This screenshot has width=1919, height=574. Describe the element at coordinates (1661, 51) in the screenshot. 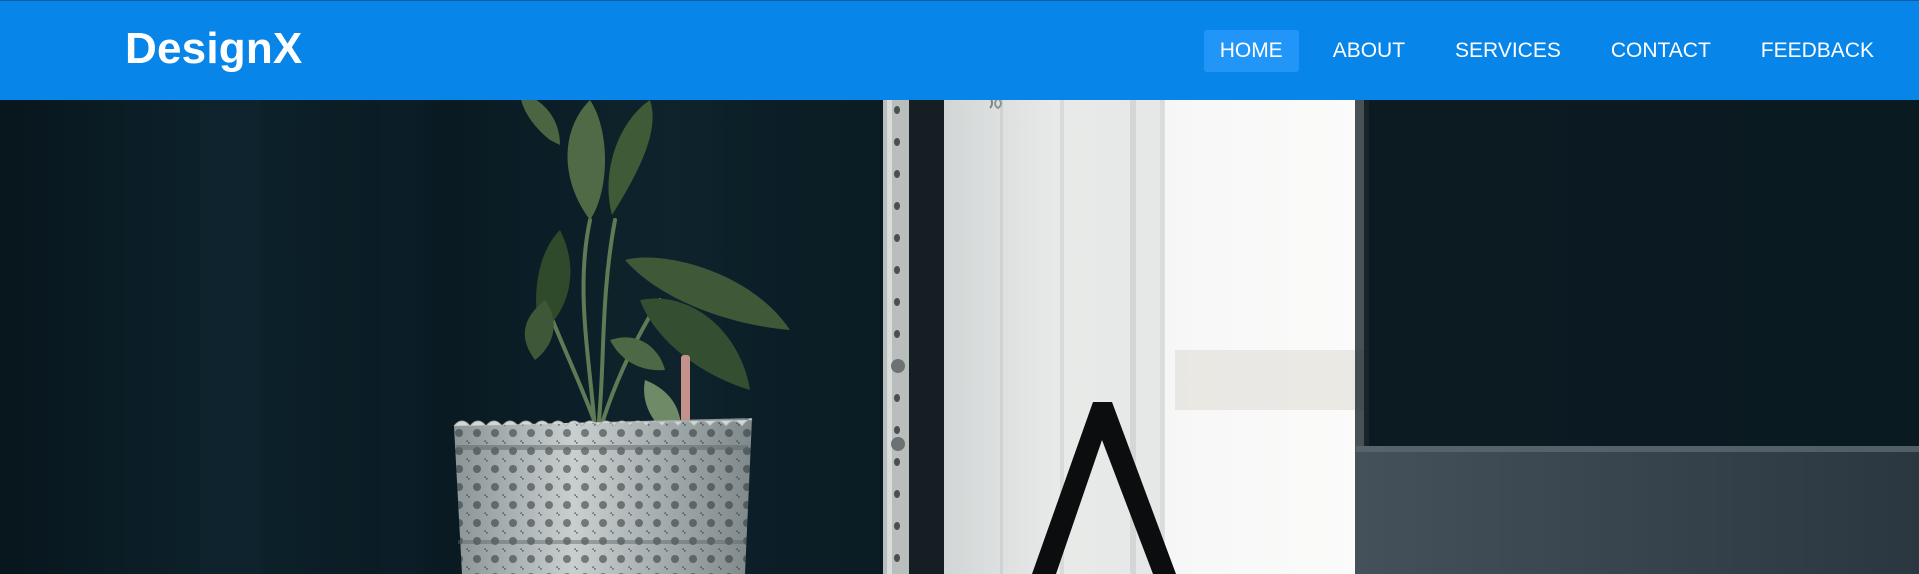

I see `nav-contact-link: CONTACT` at that location.